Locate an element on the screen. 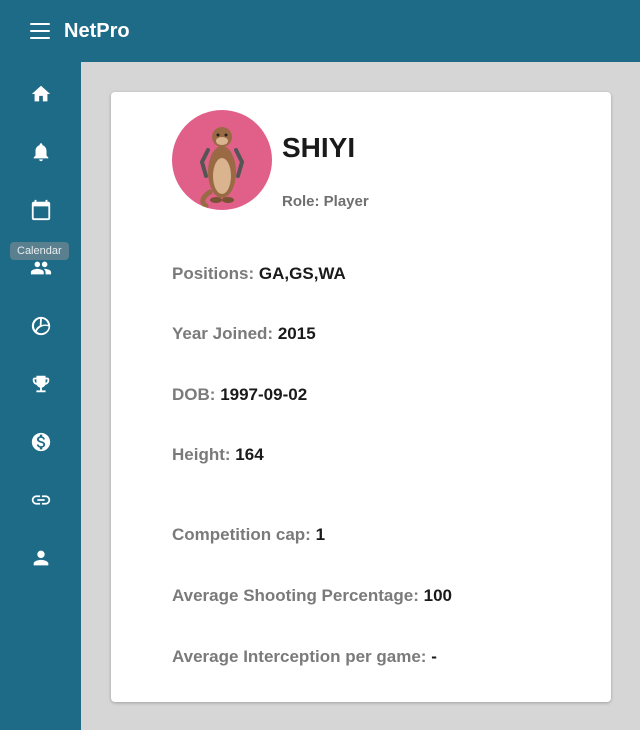 The width and height of the screenshot is (640, 730). sidebar-item-links is located at coordinates (40, 500).